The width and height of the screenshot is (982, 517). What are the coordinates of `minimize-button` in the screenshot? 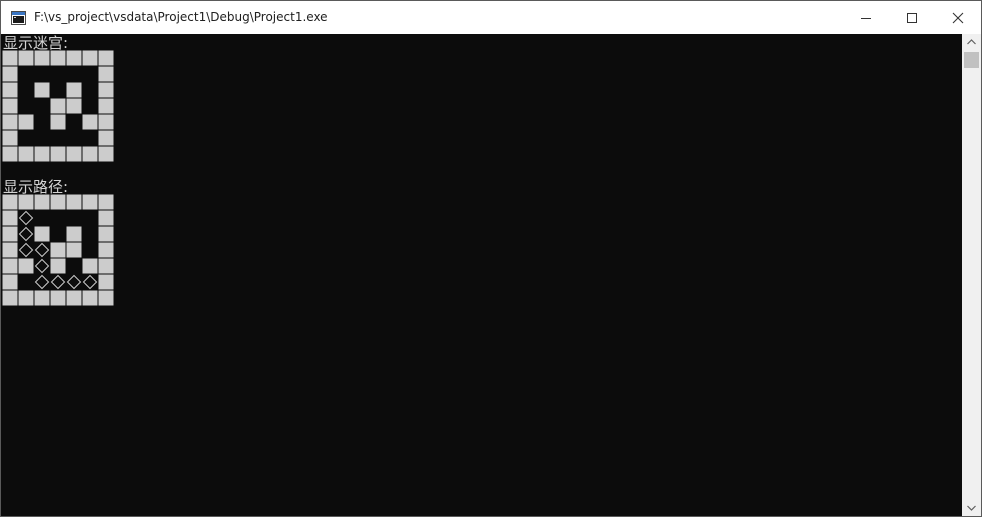 It's located at (866, 17).